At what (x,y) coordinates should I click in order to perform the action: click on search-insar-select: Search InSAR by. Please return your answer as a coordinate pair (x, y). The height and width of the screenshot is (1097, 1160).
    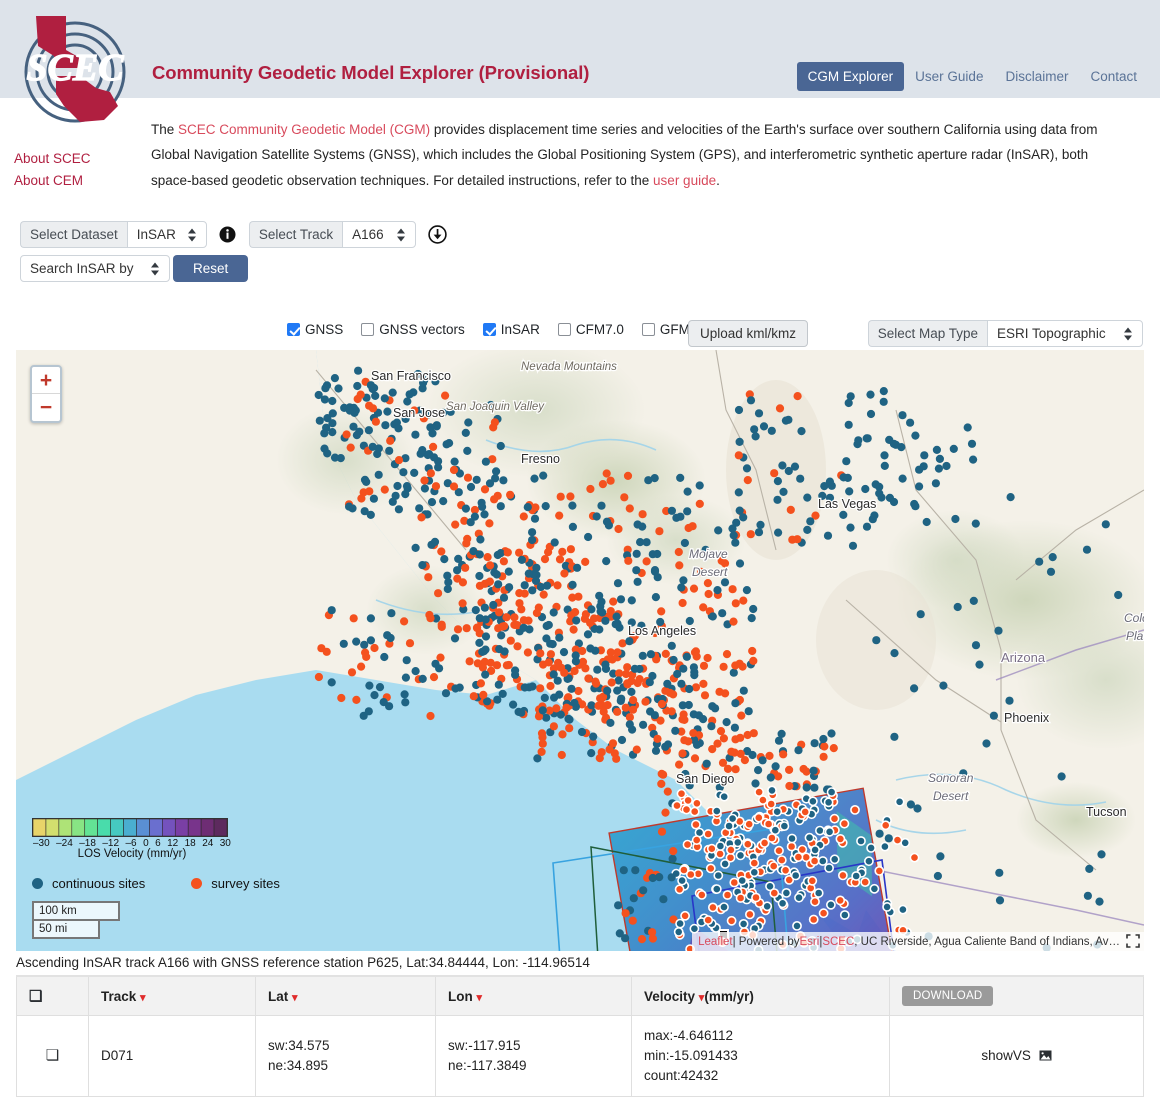
    Looking at the image, I should click on (95, 268).